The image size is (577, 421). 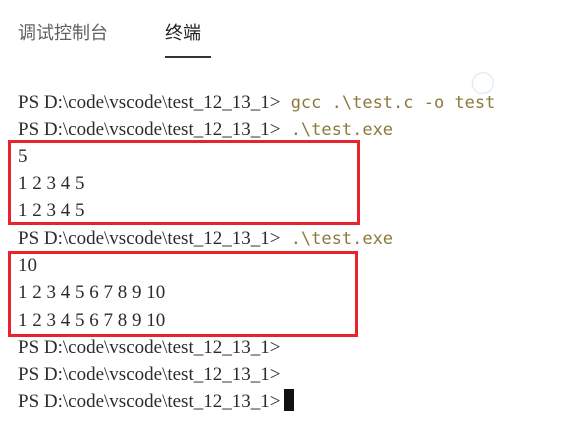 I want to click on highlight-box-first-run, so click(x=184, y=182).